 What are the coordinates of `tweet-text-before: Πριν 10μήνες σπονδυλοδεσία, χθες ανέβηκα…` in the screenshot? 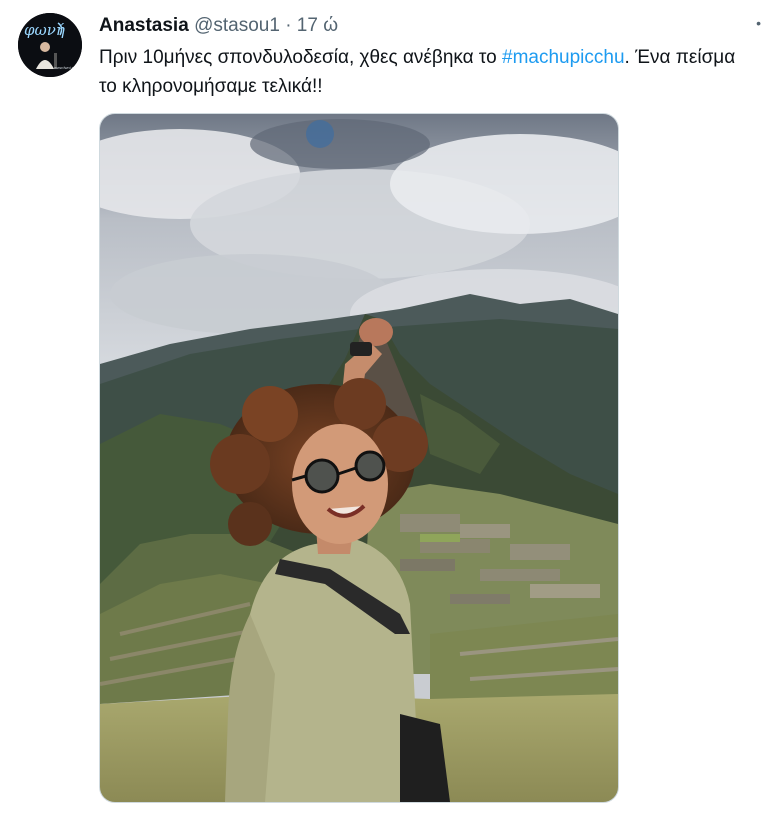 It's located at (301, 57).